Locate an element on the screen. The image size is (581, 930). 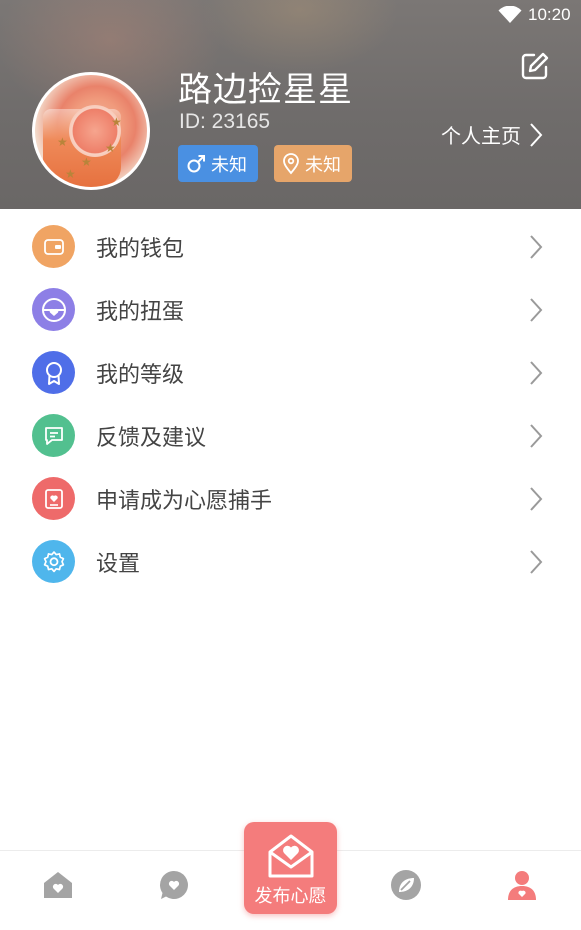
avatar: ★ ★ ★ ★ ★ is located at coordinates (91, 131).